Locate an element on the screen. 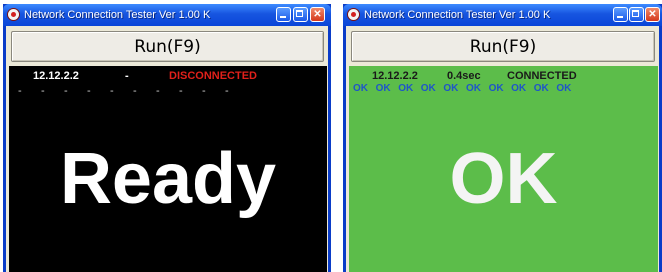 This screenshot has width=662, height=272. ping-results: ---------- is located at coordinates (133, 91).